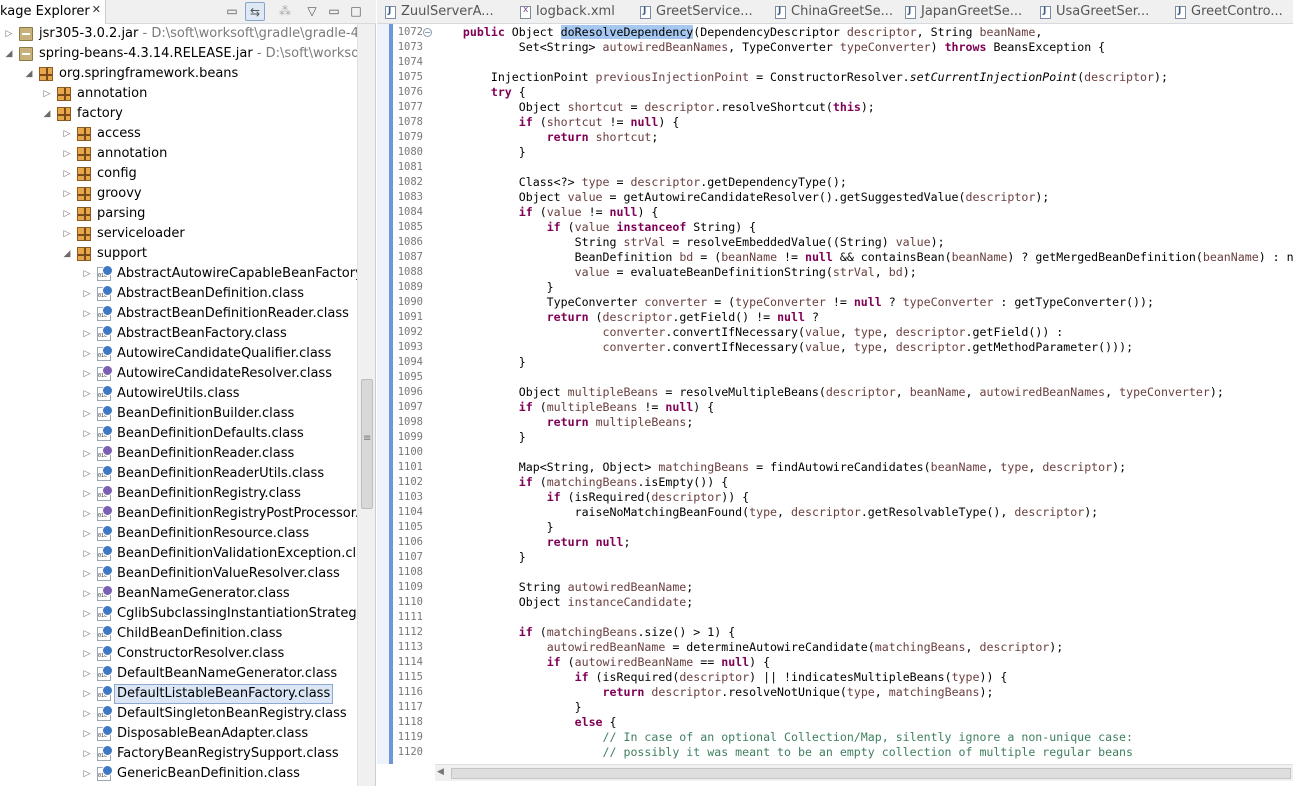  What do you see at coordinates (179, 354) in the screenshot?
I see `tree-class-item: ▷ AutowireCandidateQualifier.class` at bounding box center [179, 354].